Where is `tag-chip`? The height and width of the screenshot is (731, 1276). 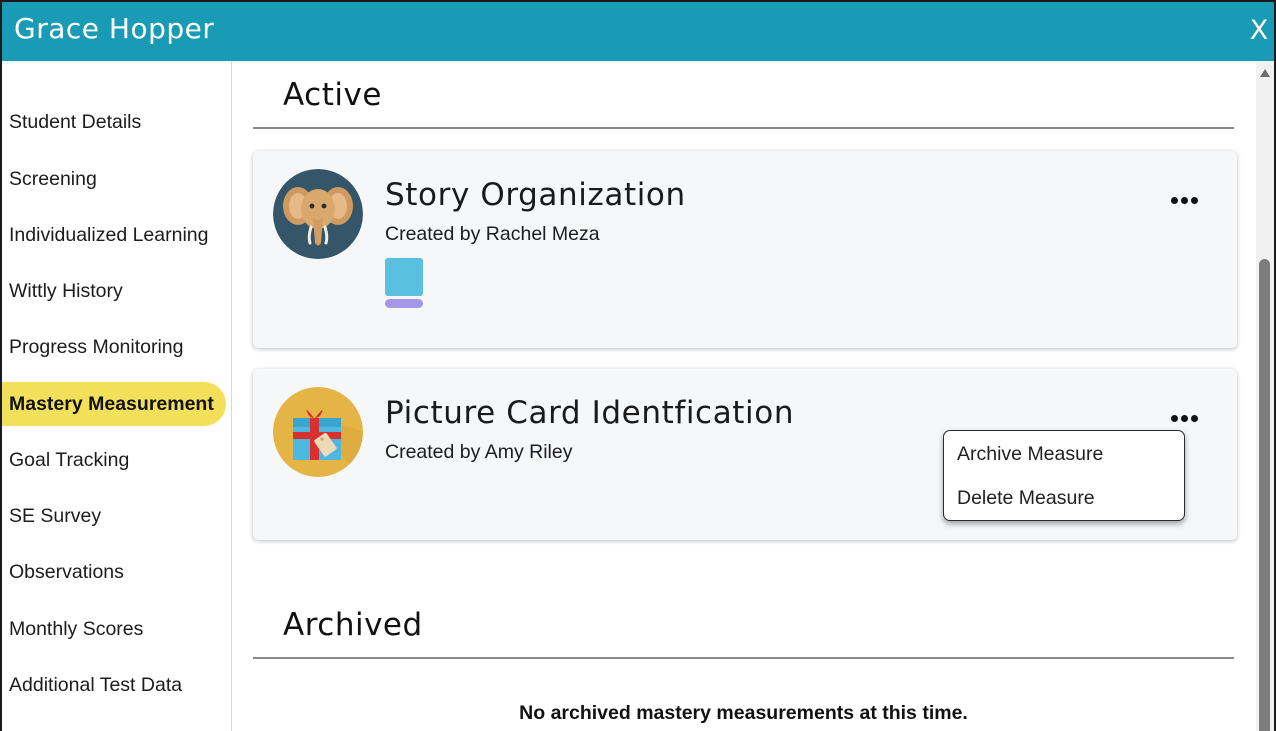 tag-chip is located at coordinates (404, 277).